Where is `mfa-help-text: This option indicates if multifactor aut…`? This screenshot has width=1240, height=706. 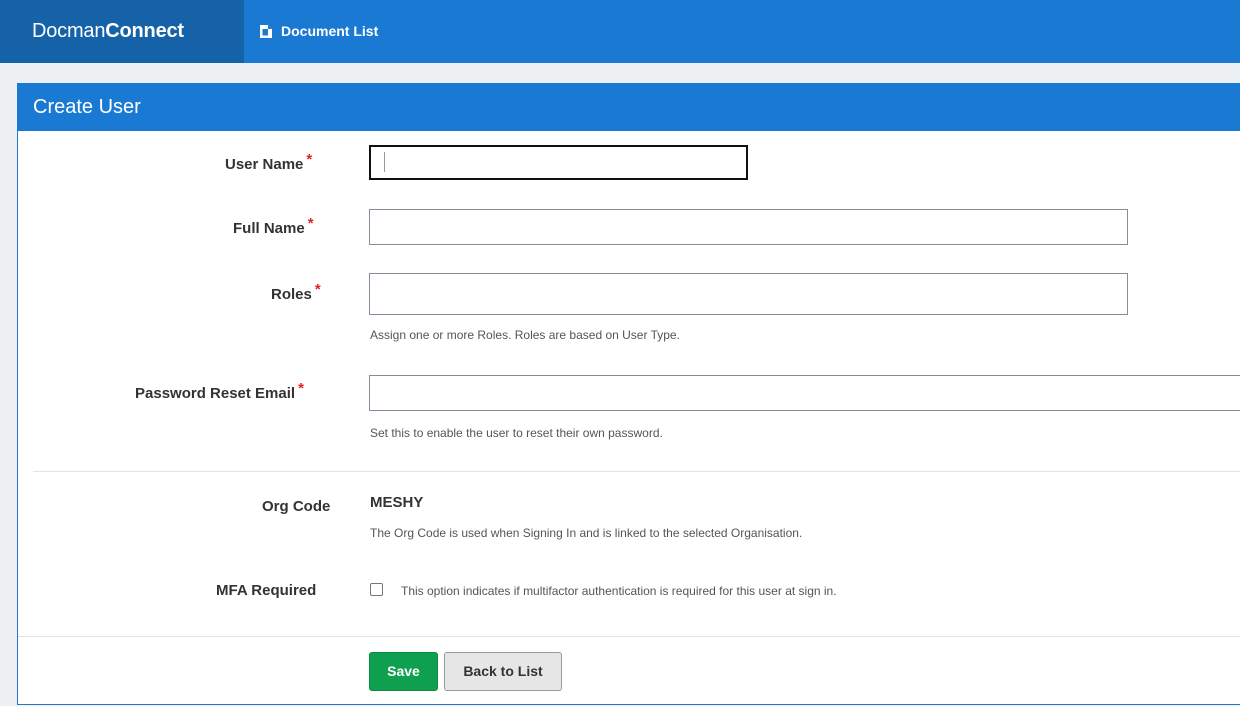 mfa-help-text: This option indicates if multifactor aut… is located at coordinates (619, 591).